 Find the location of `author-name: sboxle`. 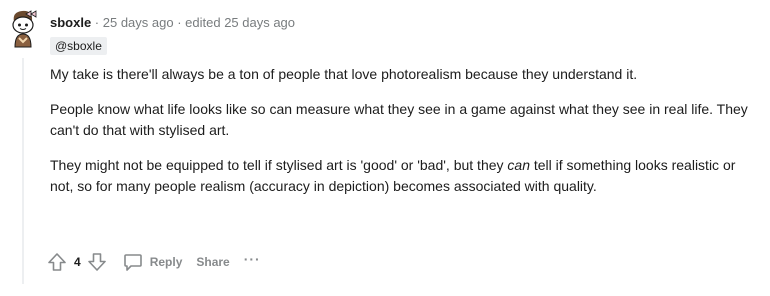

author-name: sboxle is located at coordinates (70, 22).